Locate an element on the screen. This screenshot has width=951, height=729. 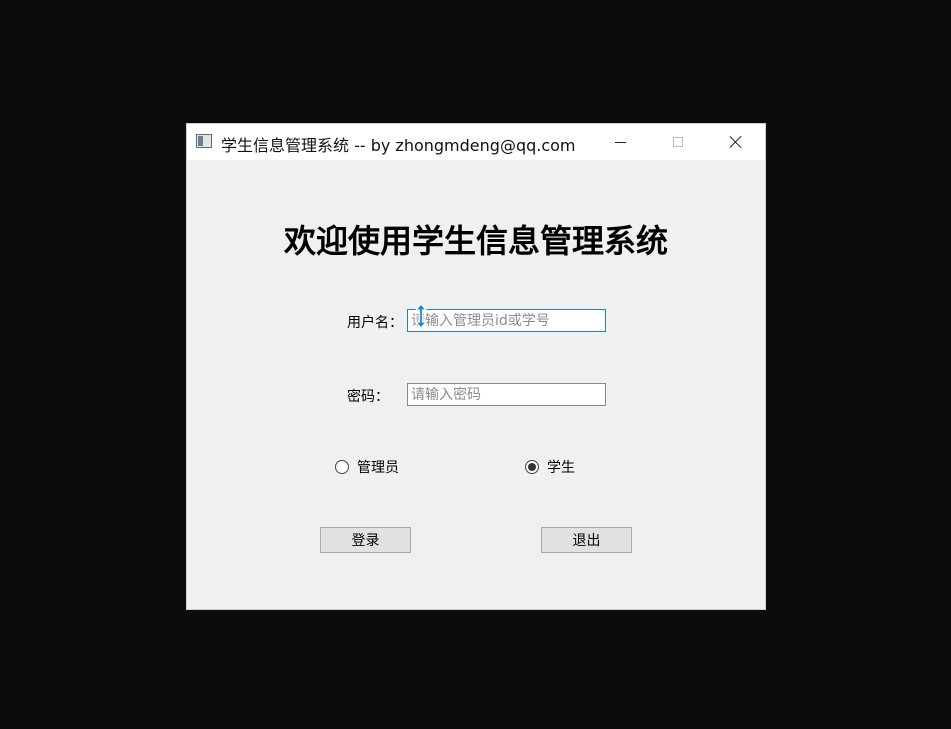
exit-button: 退出 is located at coordinates (586, 540).